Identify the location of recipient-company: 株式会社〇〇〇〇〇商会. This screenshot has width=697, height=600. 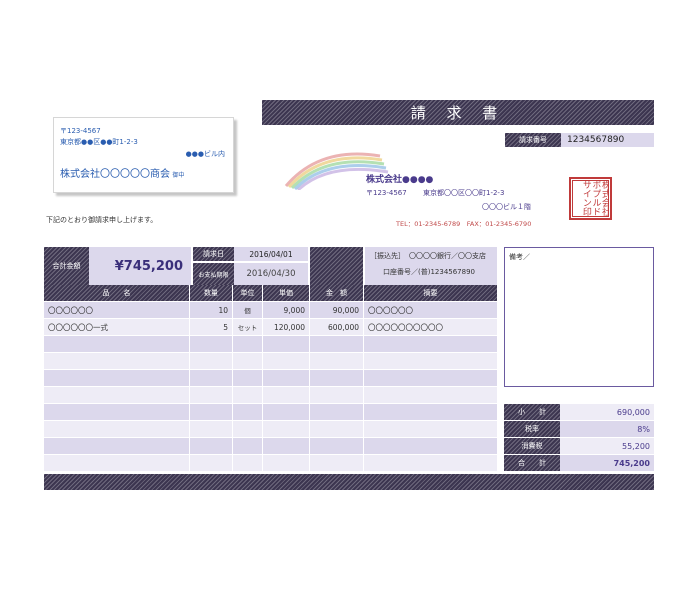
(115, 174).